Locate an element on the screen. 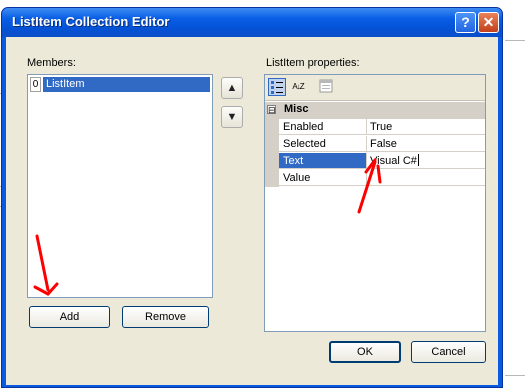 This screenshot has height=391, width=525. arrow-down-icon: ▼ is located at coordinates (232, 117).